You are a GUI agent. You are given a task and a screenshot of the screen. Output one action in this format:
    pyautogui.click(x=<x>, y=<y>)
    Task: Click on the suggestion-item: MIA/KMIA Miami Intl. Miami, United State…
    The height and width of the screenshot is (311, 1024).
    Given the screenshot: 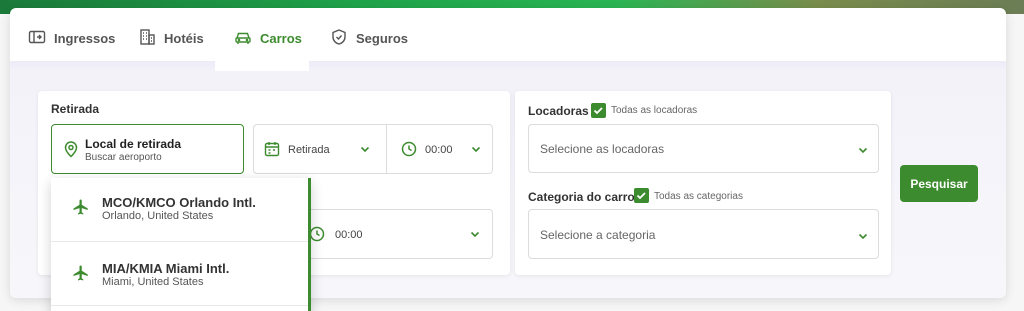 What is the action you would take?
    pyautogui.click(x=179, y=274)
    